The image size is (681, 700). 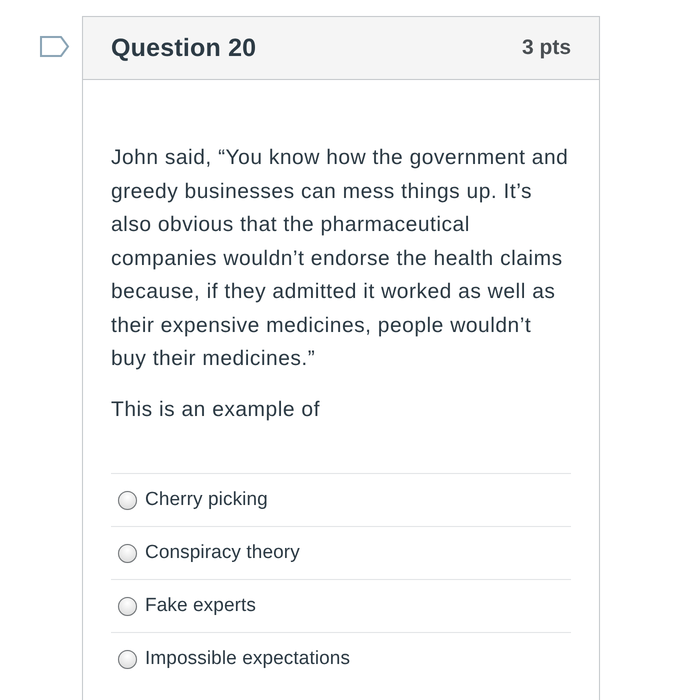 I want to click on answer-option: Cherry picking, so click(x=341, y=499).